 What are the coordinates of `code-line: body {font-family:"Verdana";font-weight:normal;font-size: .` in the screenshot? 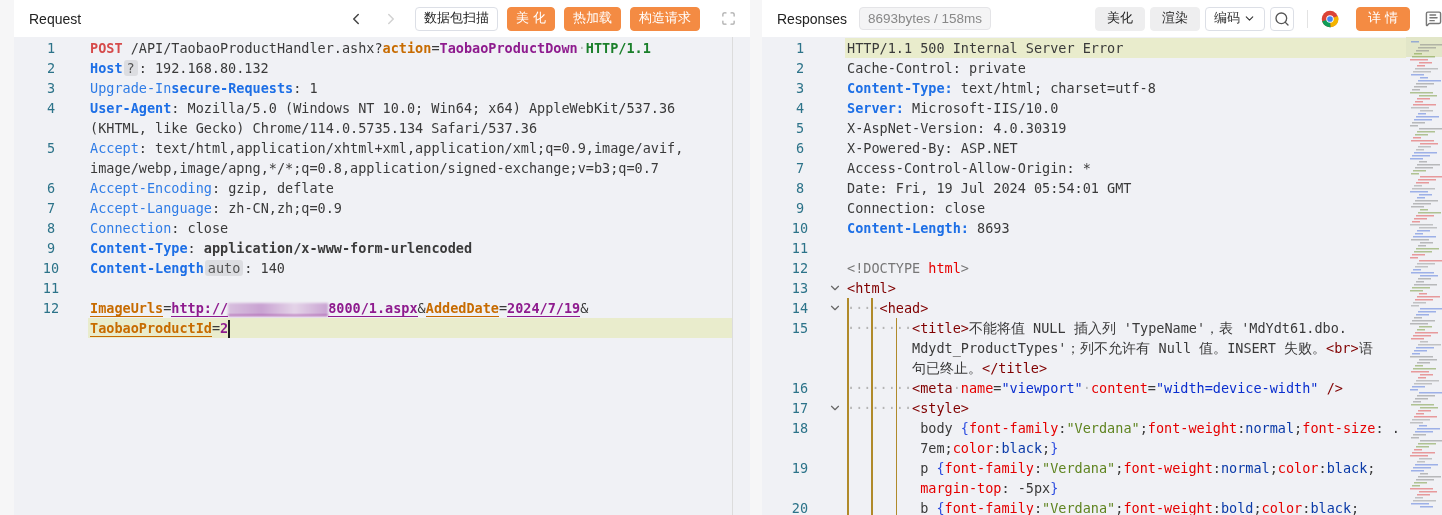 It's located at (1159, 428).